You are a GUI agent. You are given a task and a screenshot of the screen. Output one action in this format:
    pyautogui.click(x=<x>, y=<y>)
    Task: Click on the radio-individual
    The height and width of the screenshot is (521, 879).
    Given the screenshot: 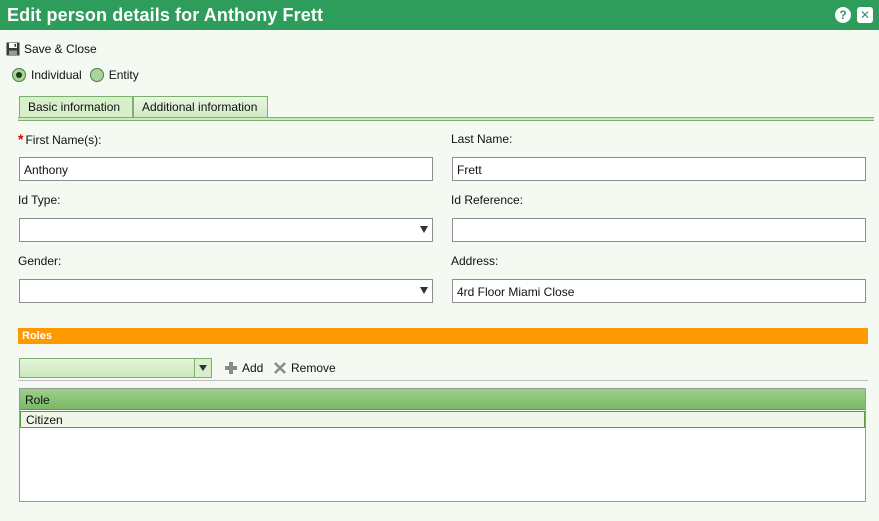 What is the action you would take?
    pyautogui.click(x=19, y=75)
    